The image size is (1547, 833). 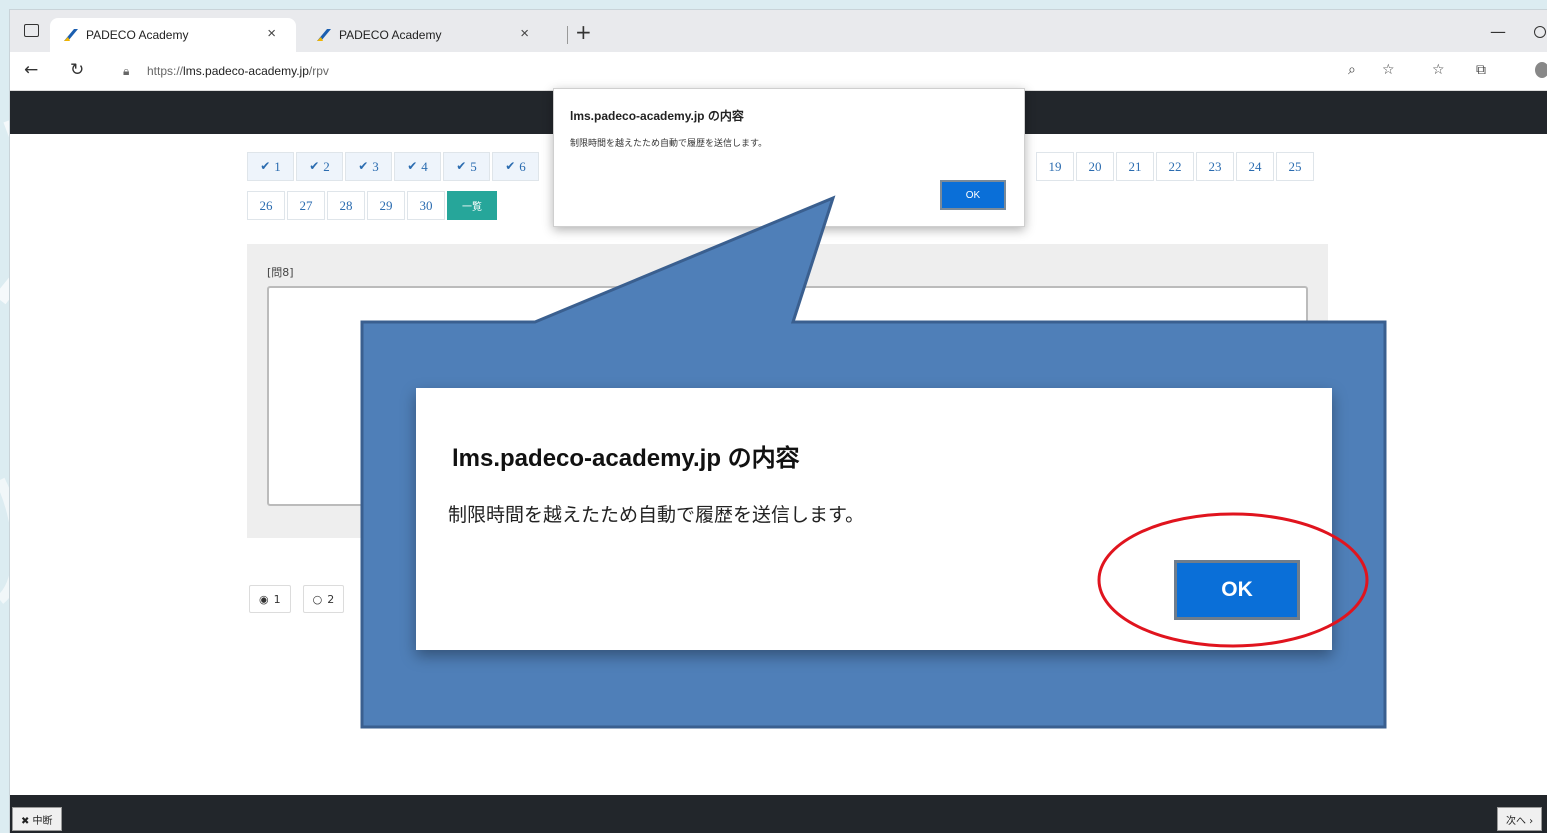 I want to click on zoomed-alert-title: lms.padeco-academy.jp の内容, so click(x=626, y=458).